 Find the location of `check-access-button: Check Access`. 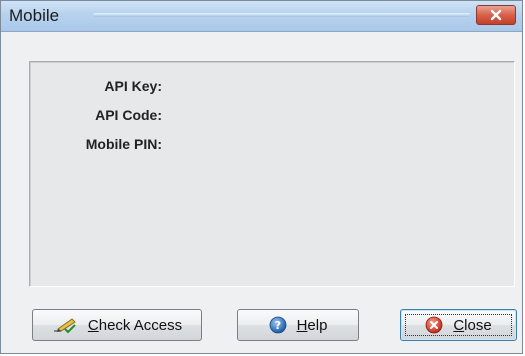

check-access-button: Check Access is located at coordinates (117, 325).